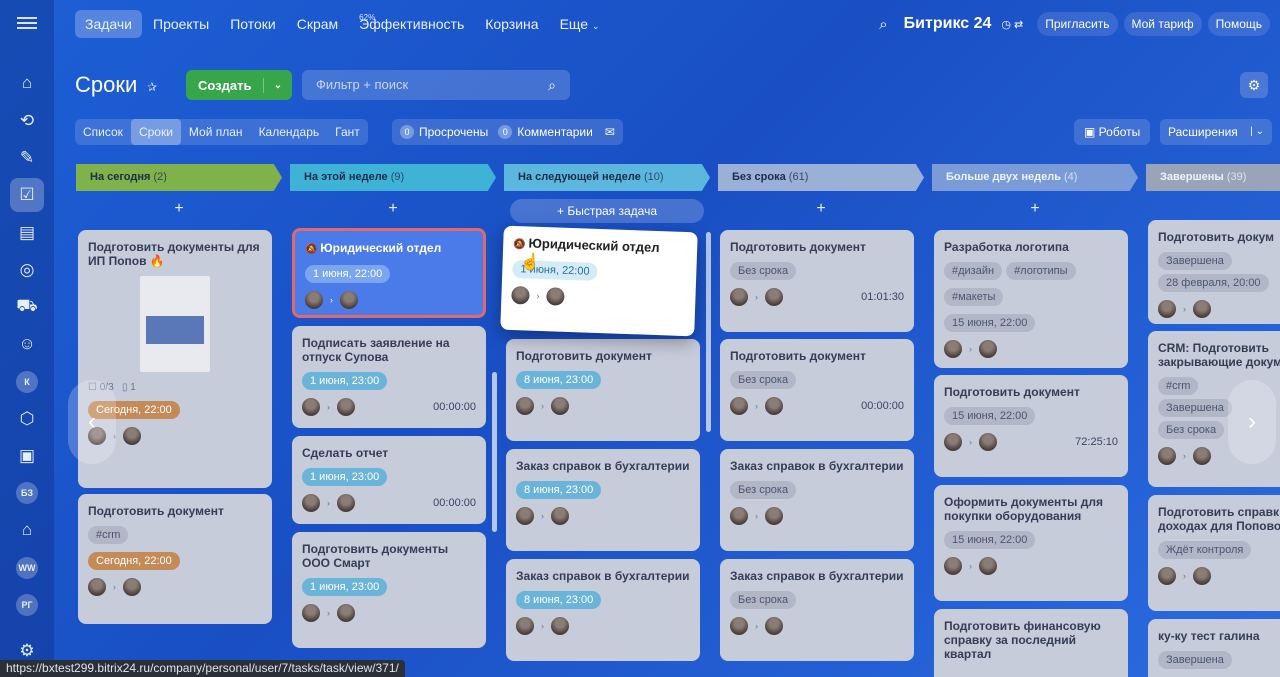 This screenshot has width=1280, height=677. Describe the element at coordinates (1219, 519) in the screenshot. I see `task-title: Подготовить справк о доходах для Поповой` at that location.